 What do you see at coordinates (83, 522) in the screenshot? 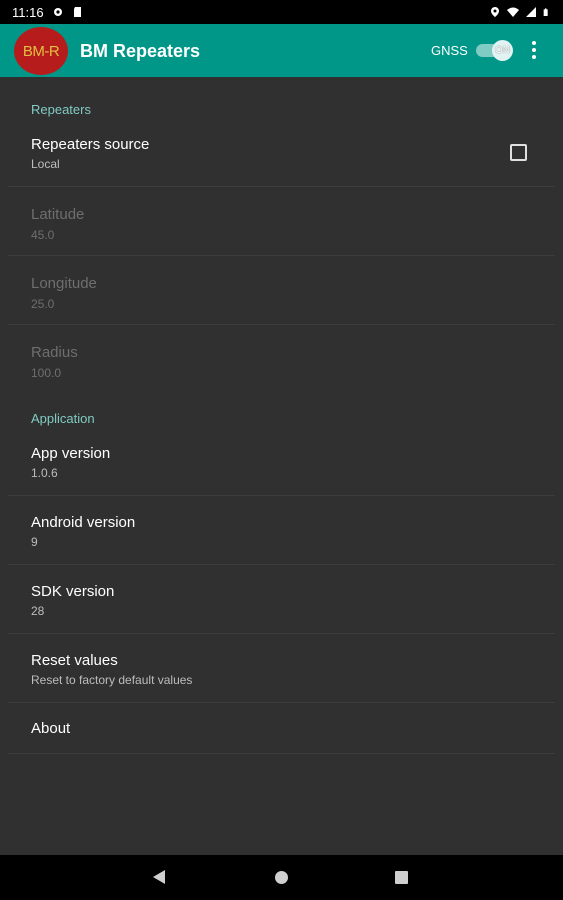
I see `pref-title: Android version` at bounding box center [83, 522].